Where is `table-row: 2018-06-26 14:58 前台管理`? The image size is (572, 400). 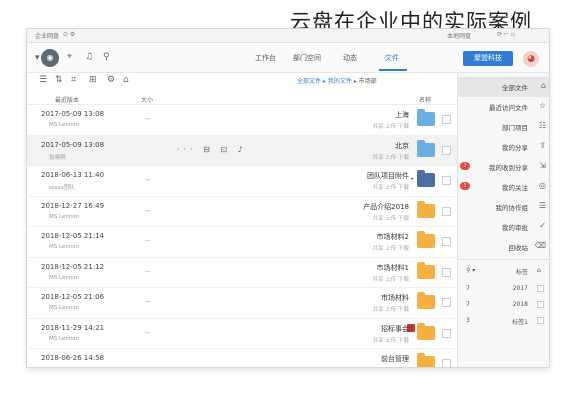 table-row: 2018-06-26 14:58 前台管理 is located at coordinates (242, 358).